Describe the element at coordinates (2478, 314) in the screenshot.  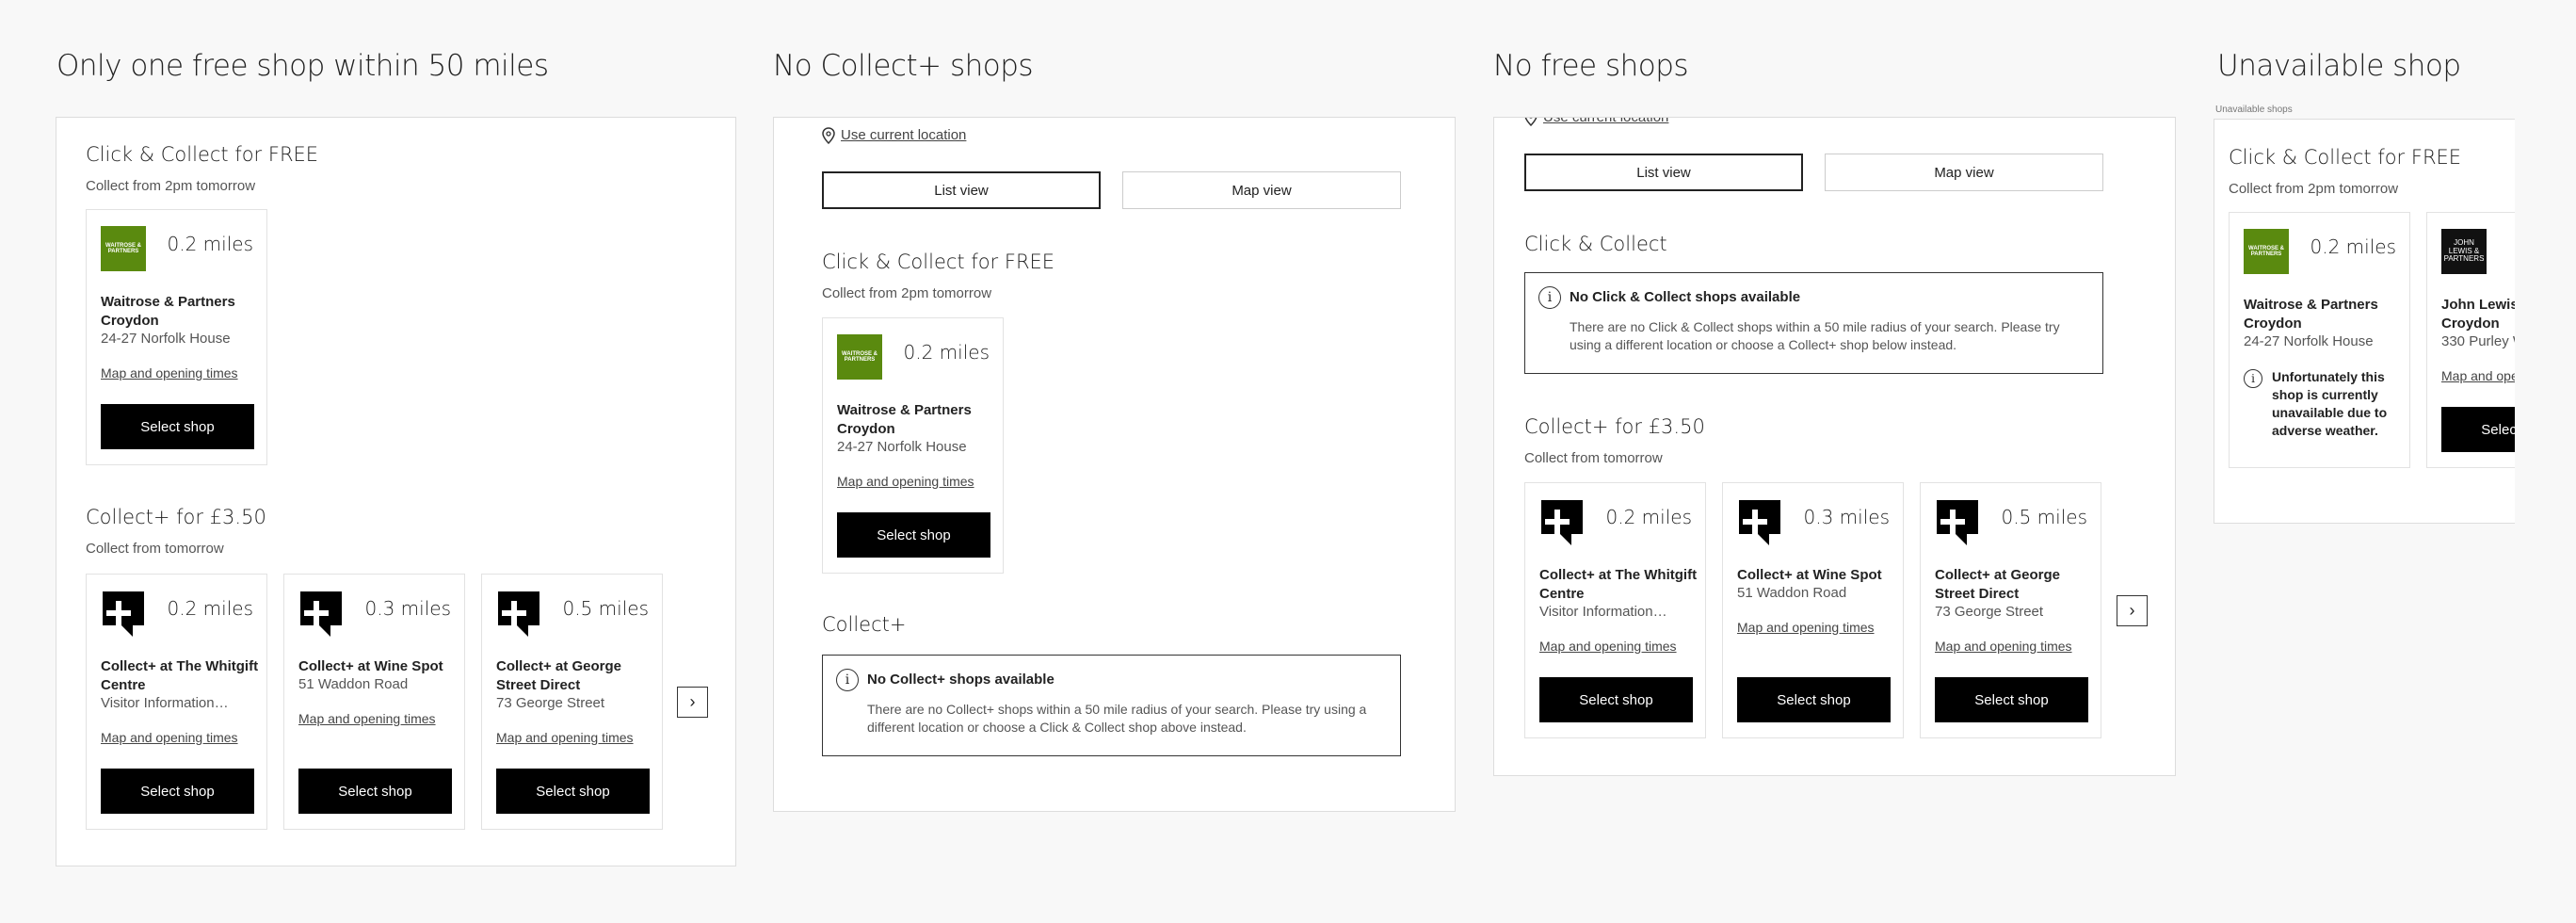
I see `shop-name: John Lewis & Partners Croydon` at that location.